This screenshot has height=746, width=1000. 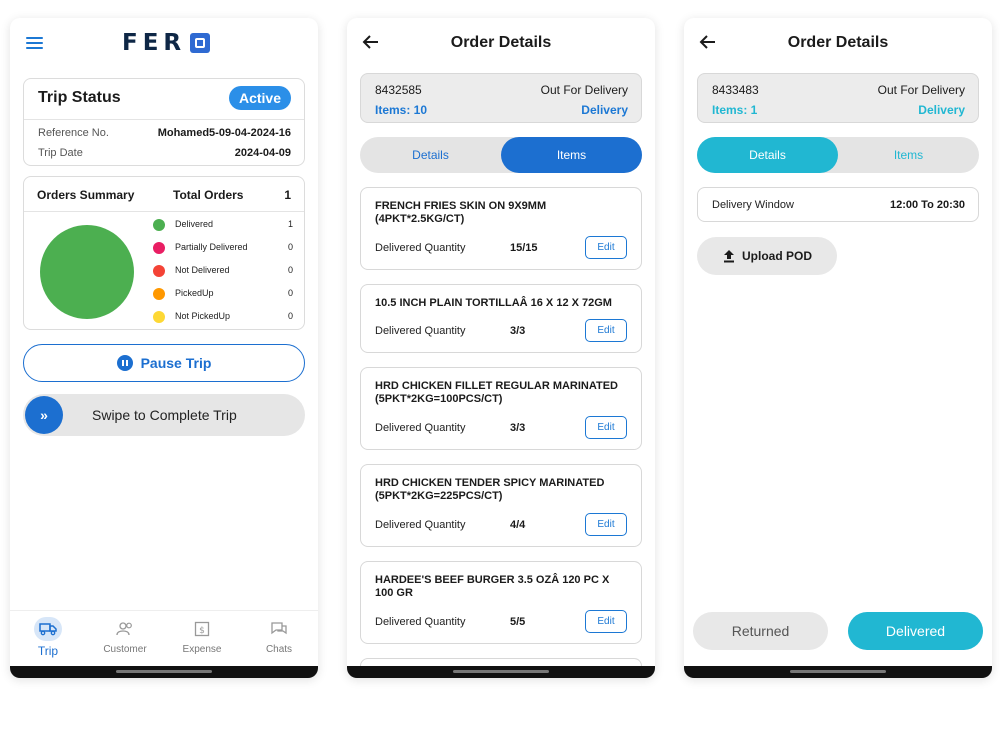 I want to click on truck-icon, so click(x=48, y=629).